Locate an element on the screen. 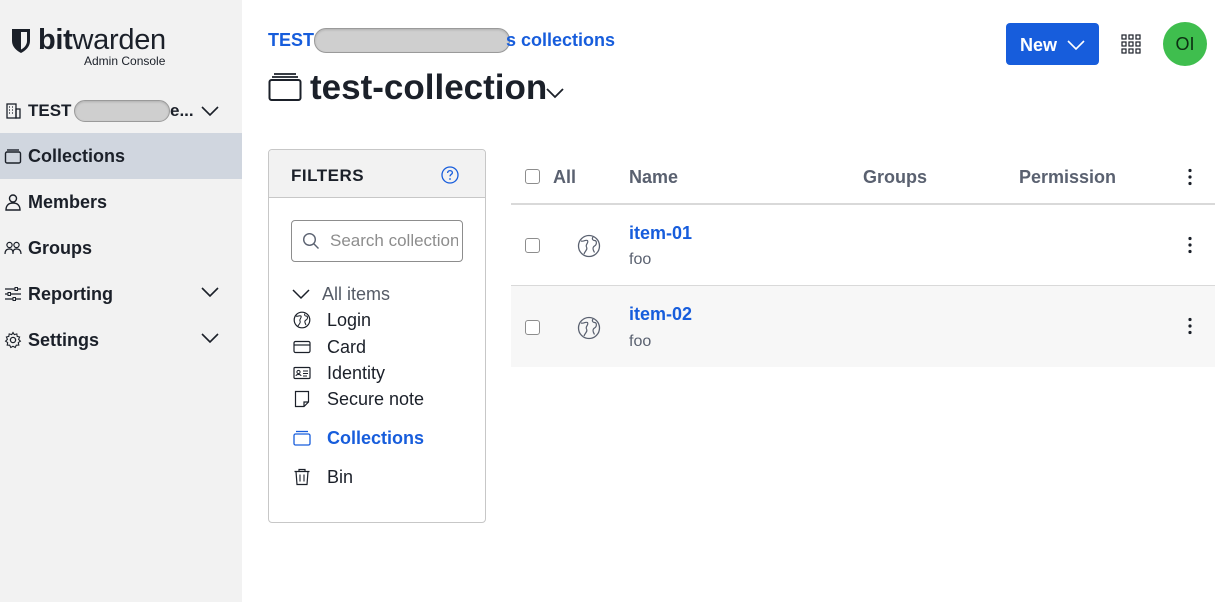  shield-icon is located at coordinates (21, 41).